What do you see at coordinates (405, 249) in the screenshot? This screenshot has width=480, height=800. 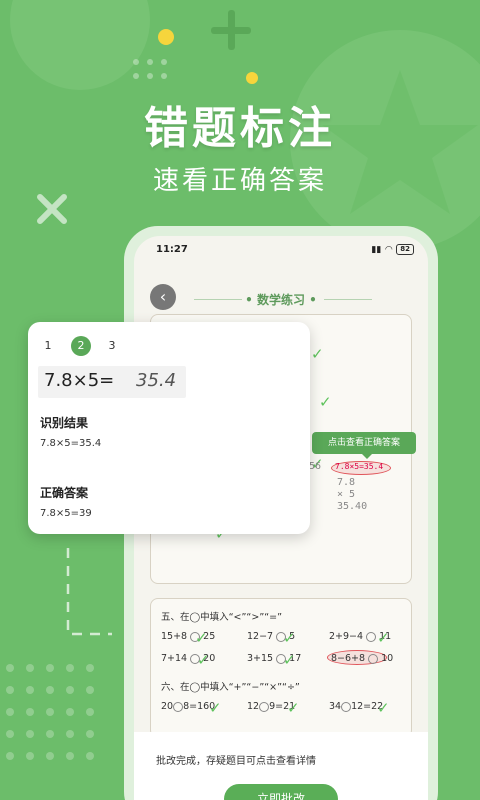 I see `battery-icon: 82` at bounding box center [405, 249].